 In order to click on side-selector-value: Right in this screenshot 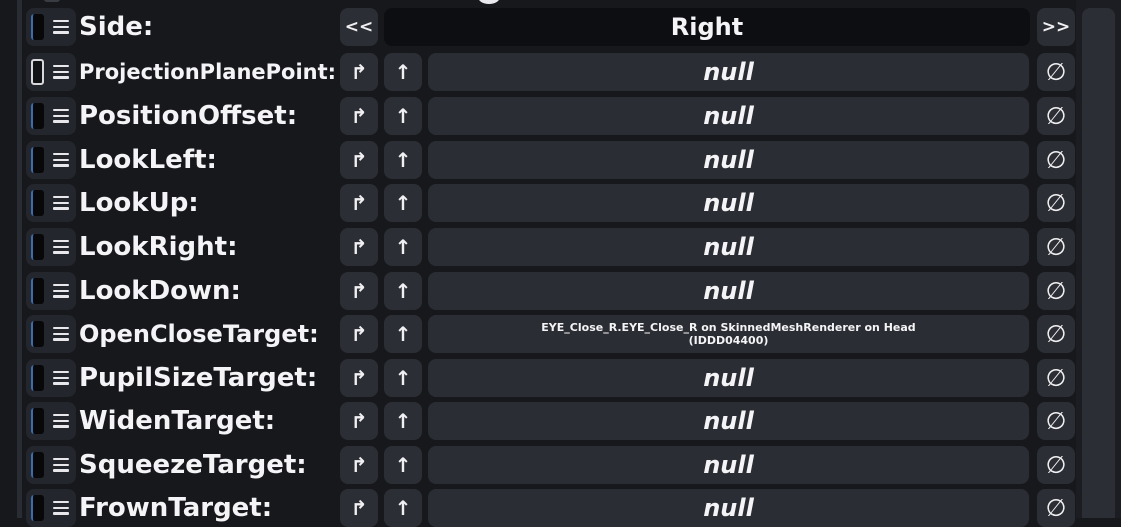, I will do `click(707, 27)`.